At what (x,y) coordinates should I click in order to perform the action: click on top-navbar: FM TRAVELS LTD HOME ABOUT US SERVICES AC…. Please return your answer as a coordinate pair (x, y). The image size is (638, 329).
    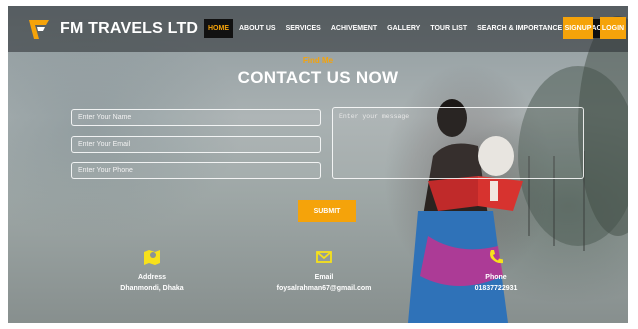
    Looking at the image, I should click on (318, 29).